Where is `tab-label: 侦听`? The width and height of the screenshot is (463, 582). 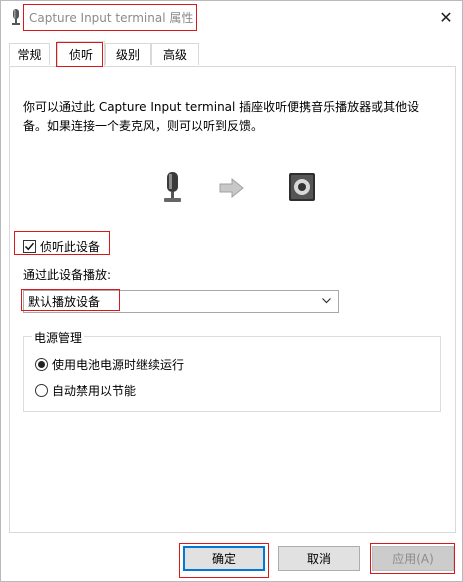
tab-label: 侦听 is located at coordinates (80, 54).